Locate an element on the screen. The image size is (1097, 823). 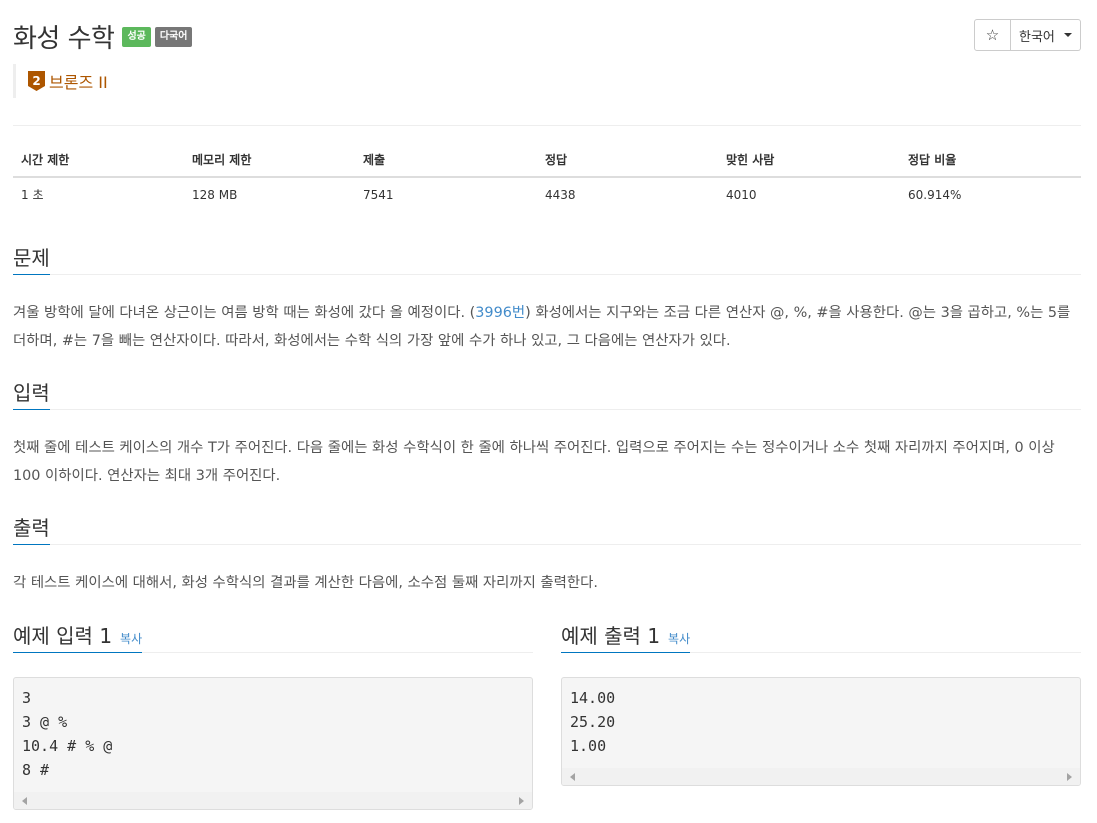
sample-input-header: 예제 입력 1 복사 is located at coordinates (273, 636).